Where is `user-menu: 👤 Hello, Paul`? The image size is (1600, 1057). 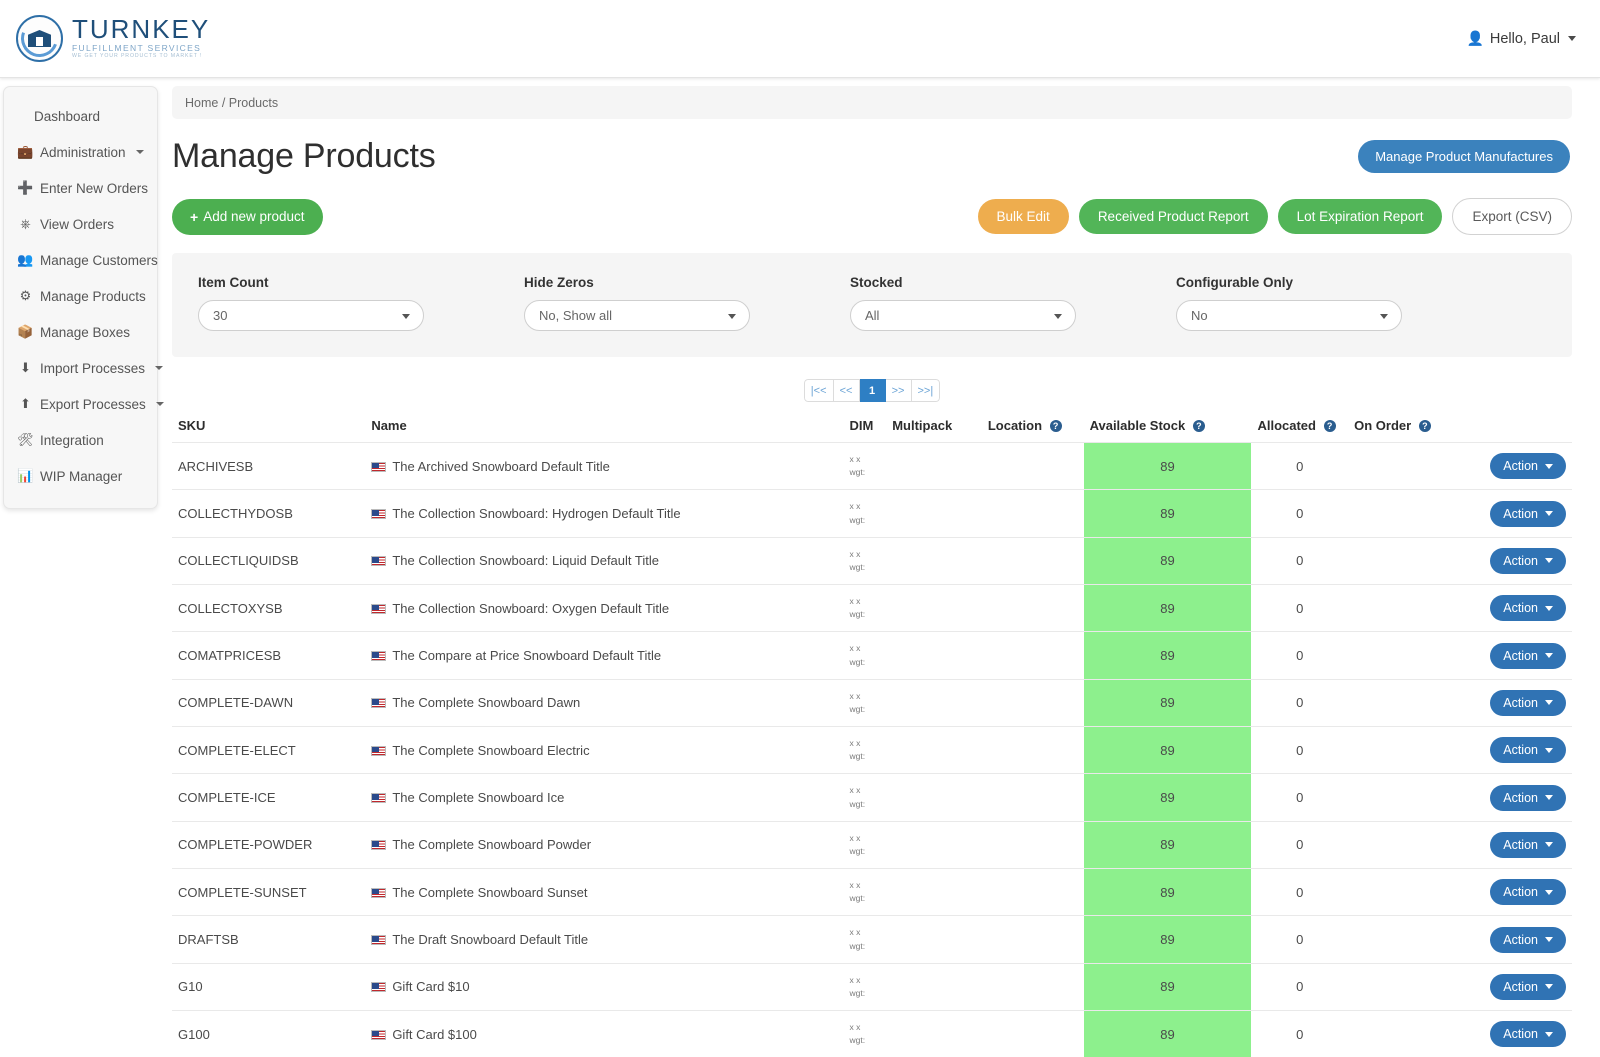 user-menu: 👤 Hello, Paul is located at coordinates (1521, 38).